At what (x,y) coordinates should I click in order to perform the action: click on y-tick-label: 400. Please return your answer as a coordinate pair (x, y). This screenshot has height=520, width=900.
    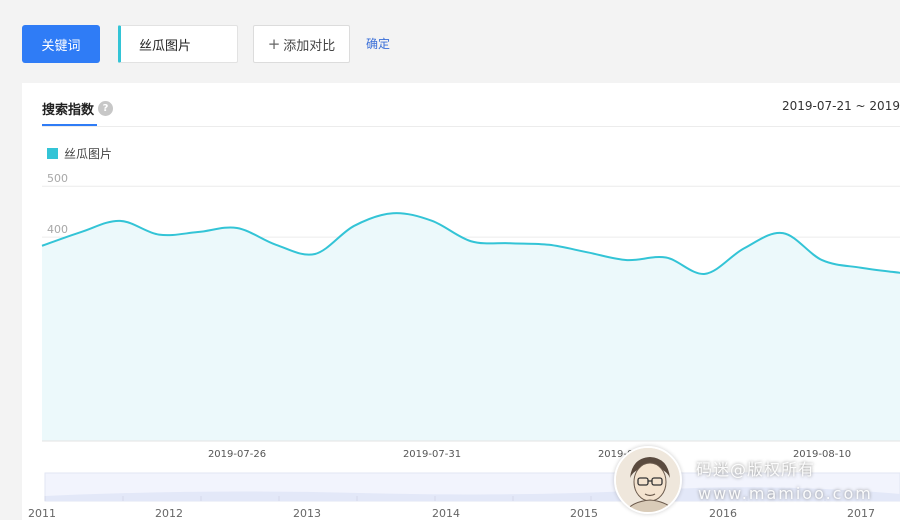
    Looking at the image, I should click on (57, 229).